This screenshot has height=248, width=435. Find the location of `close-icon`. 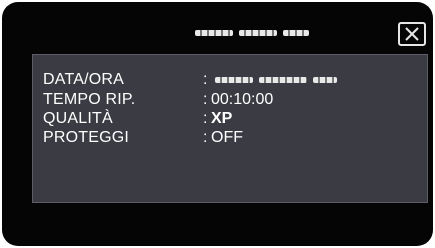

close-icon is located at coordinates (412, 34).